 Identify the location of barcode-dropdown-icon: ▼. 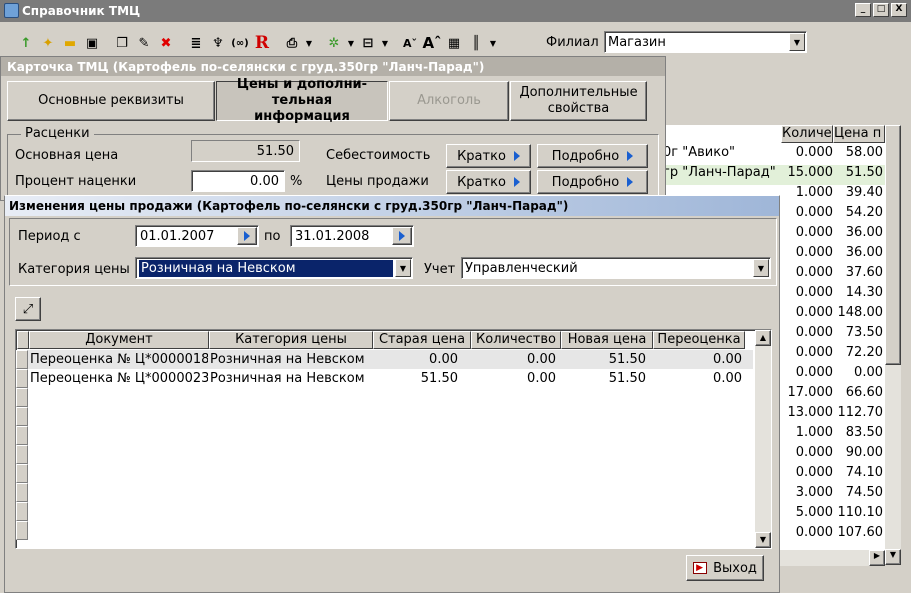
(493, 43).